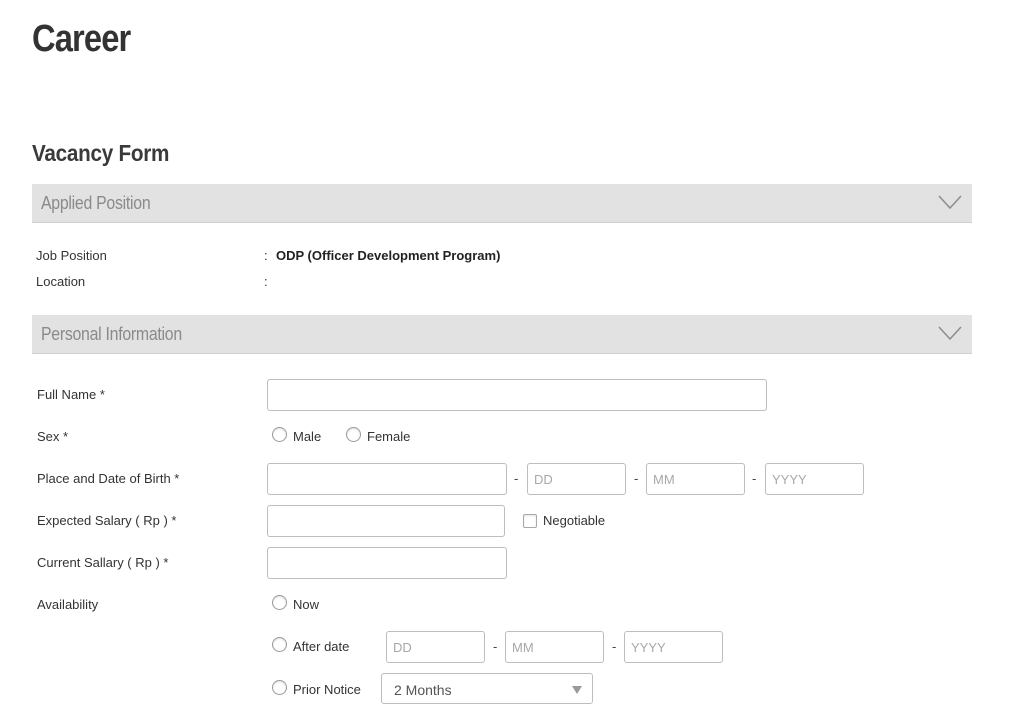 This screenshot has height=713, width=1023. I want to click on page-title: Career, so click(81, 39).